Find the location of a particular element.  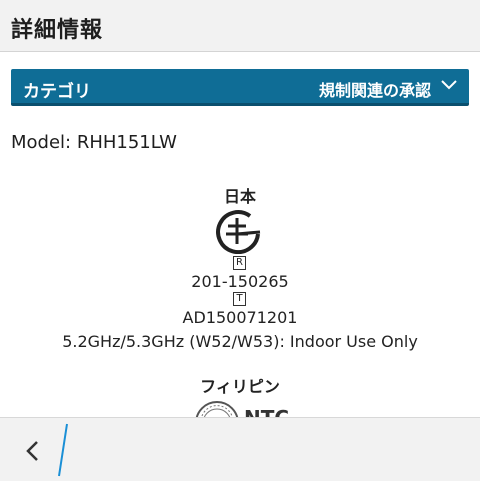

country-heading-philippines: フィリピン is located at coordinates (240, 386).